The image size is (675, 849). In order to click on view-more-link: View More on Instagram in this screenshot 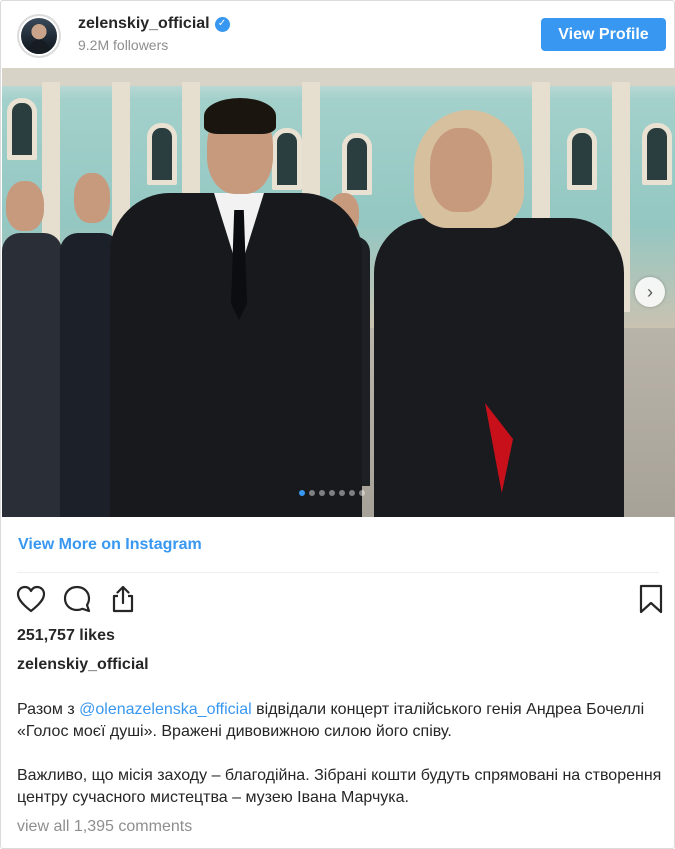, I will do `click(110, 545)`.